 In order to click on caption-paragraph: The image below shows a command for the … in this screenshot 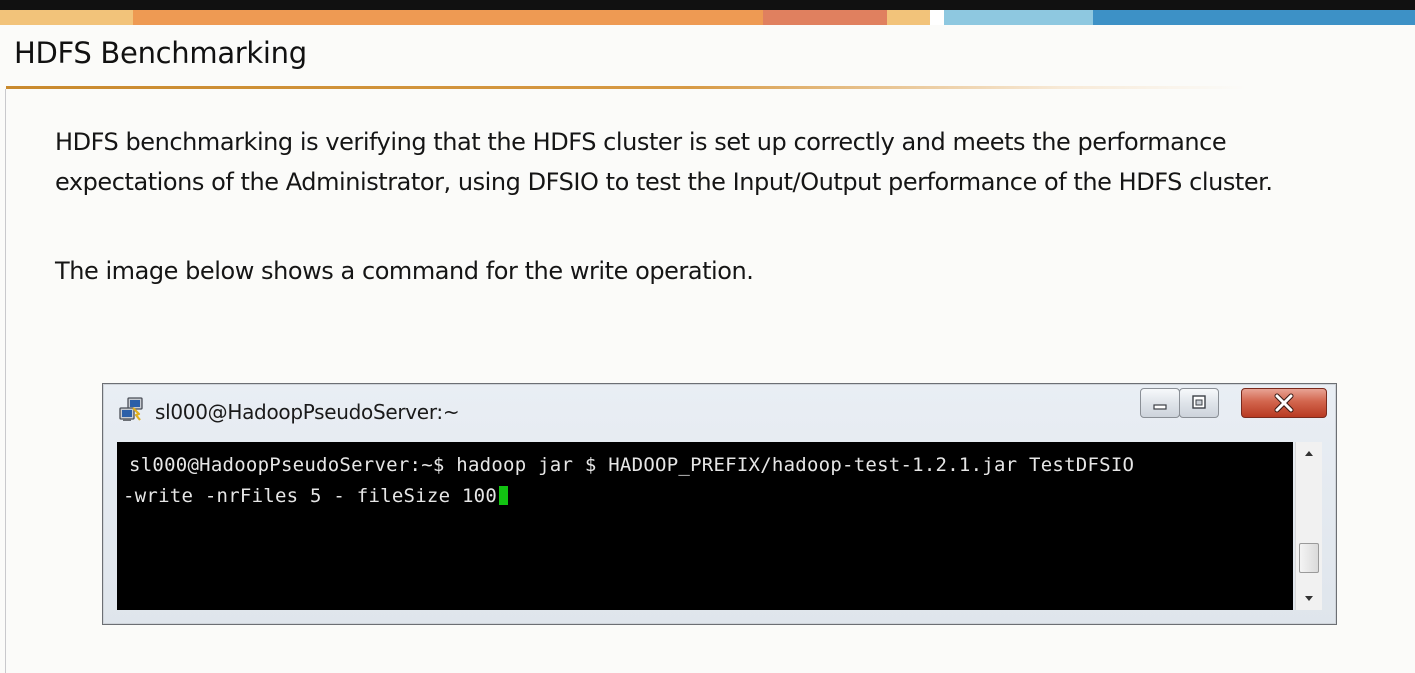, I will do `click(404, 271)`.